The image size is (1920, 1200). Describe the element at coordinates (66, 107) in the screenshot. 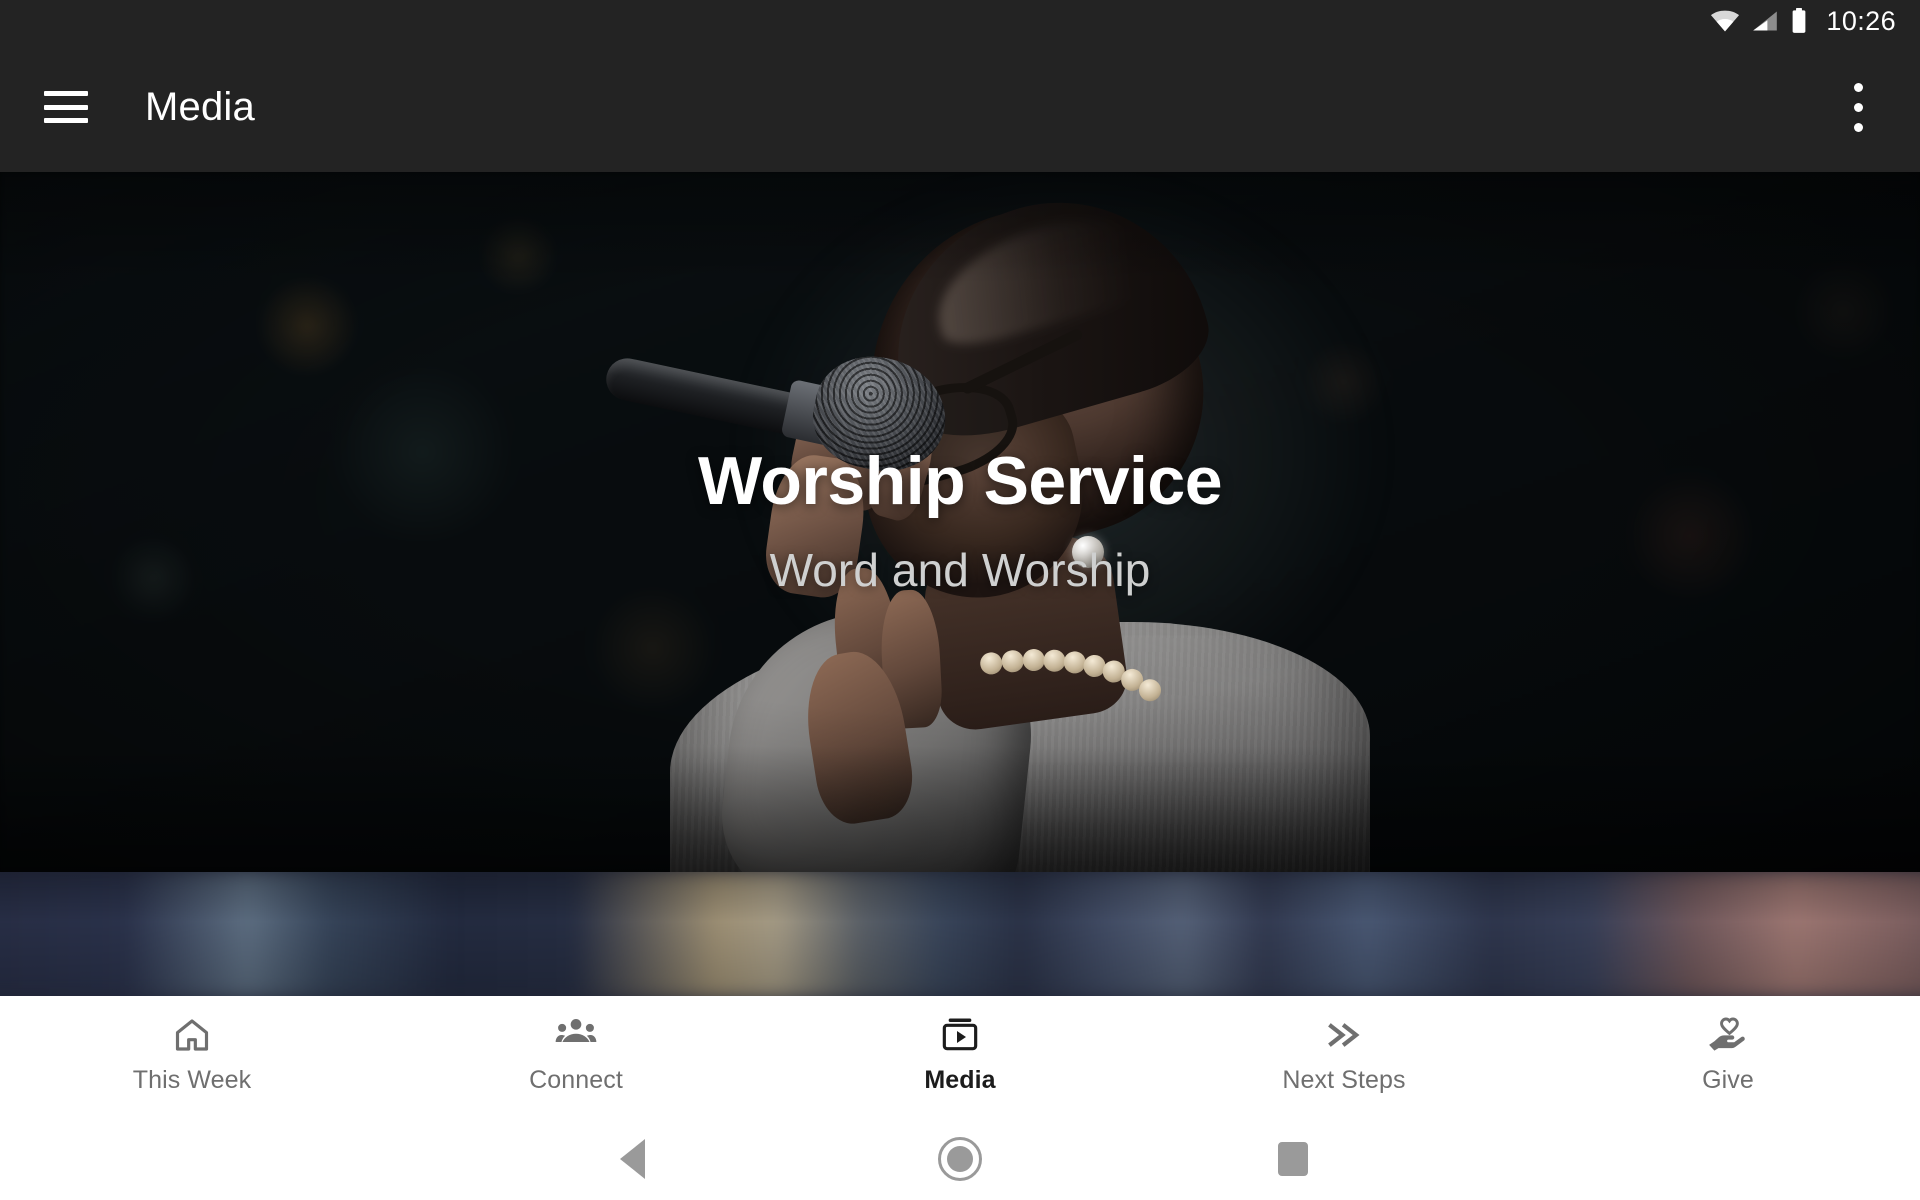

I see `hamburger-menu-icon` at that location.